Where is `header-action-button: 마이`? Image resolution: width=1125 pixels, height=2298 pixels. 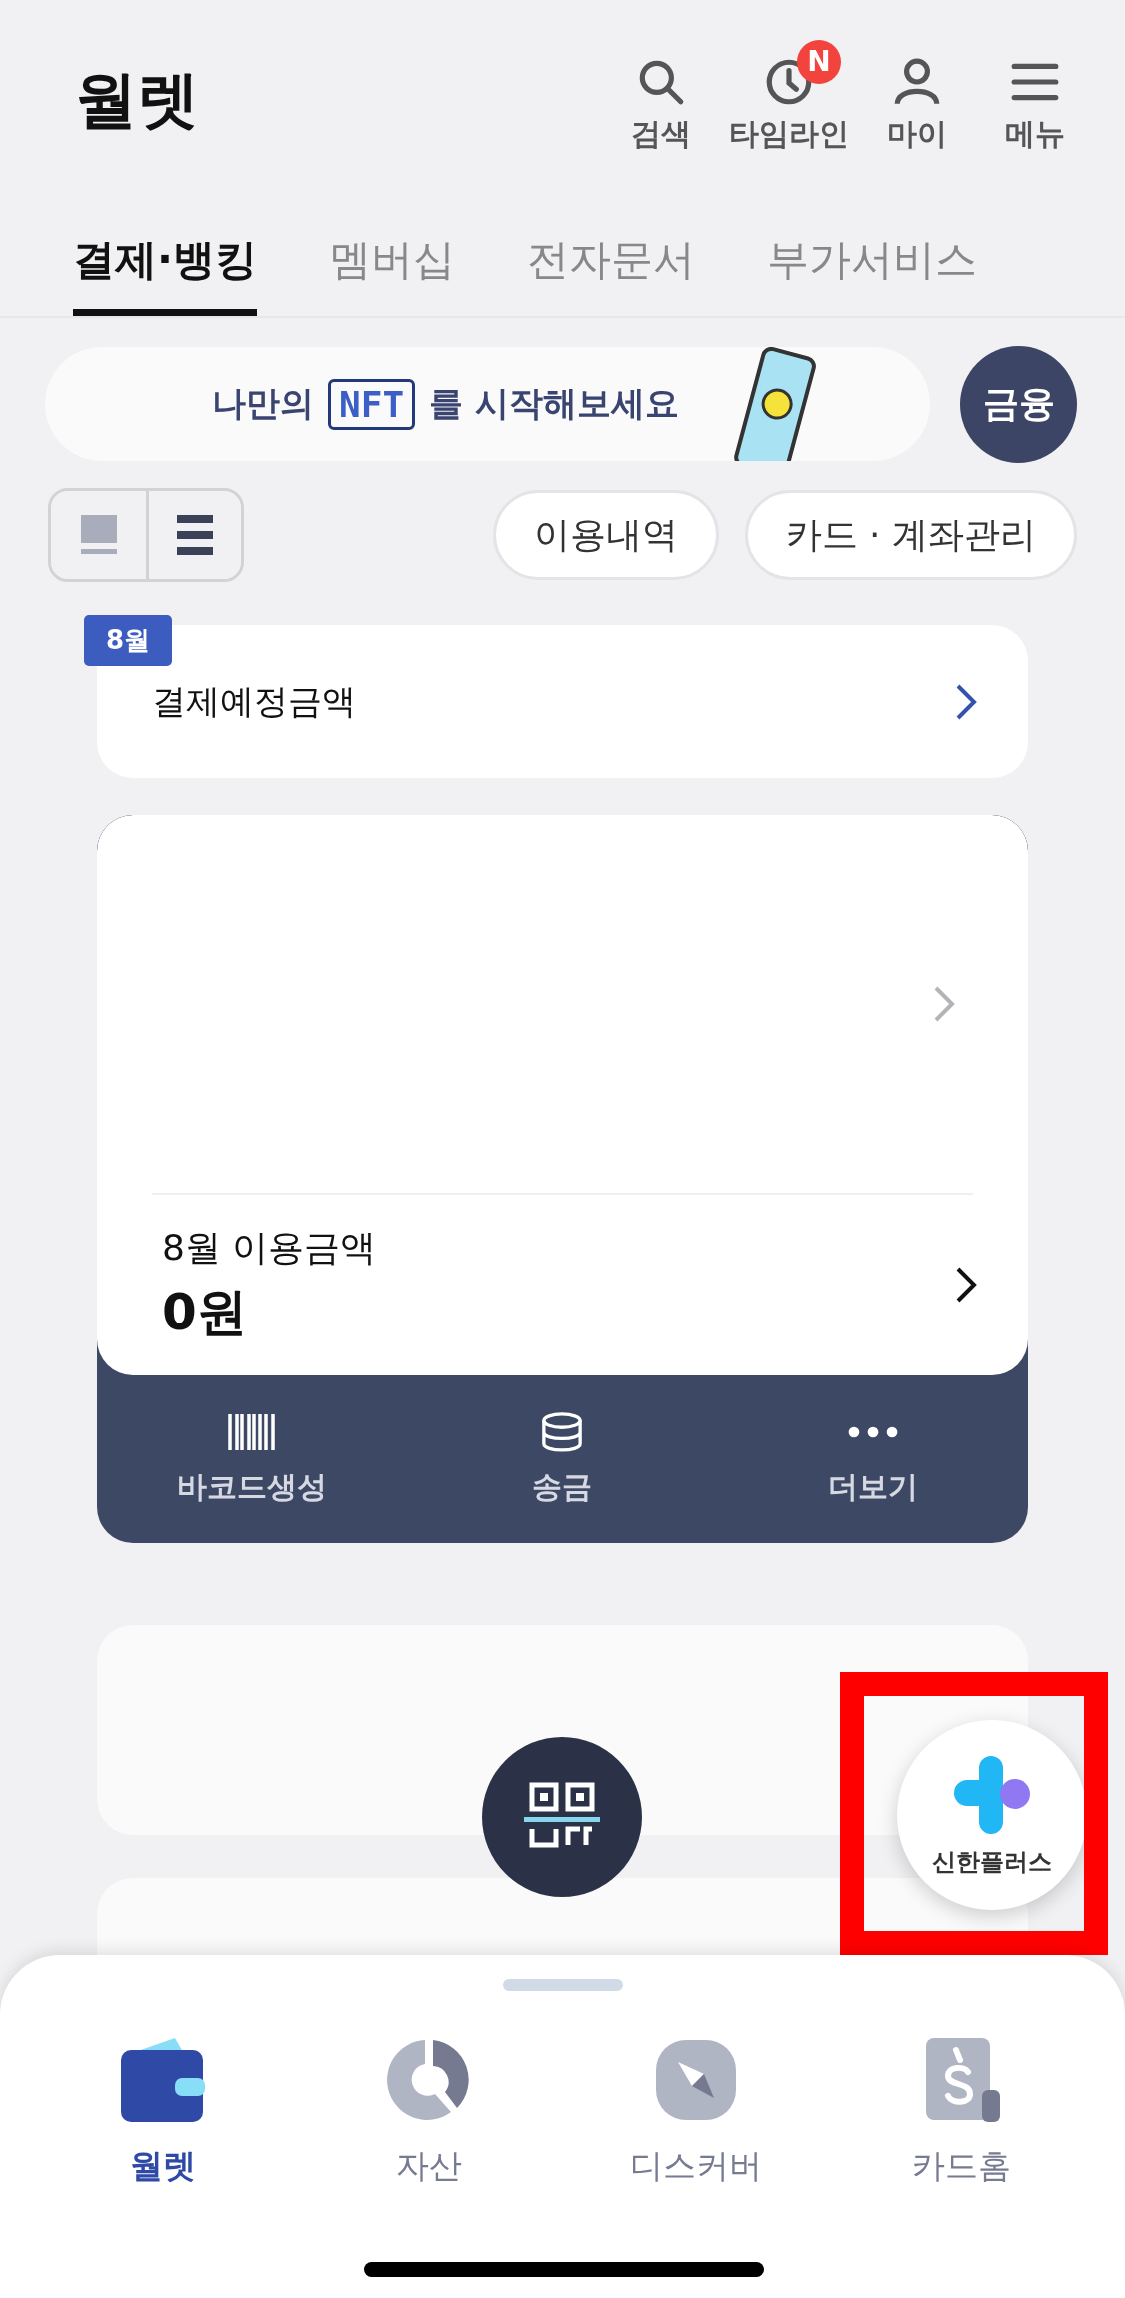 header-action-button: 마이 is located at coordinates (917, 105).